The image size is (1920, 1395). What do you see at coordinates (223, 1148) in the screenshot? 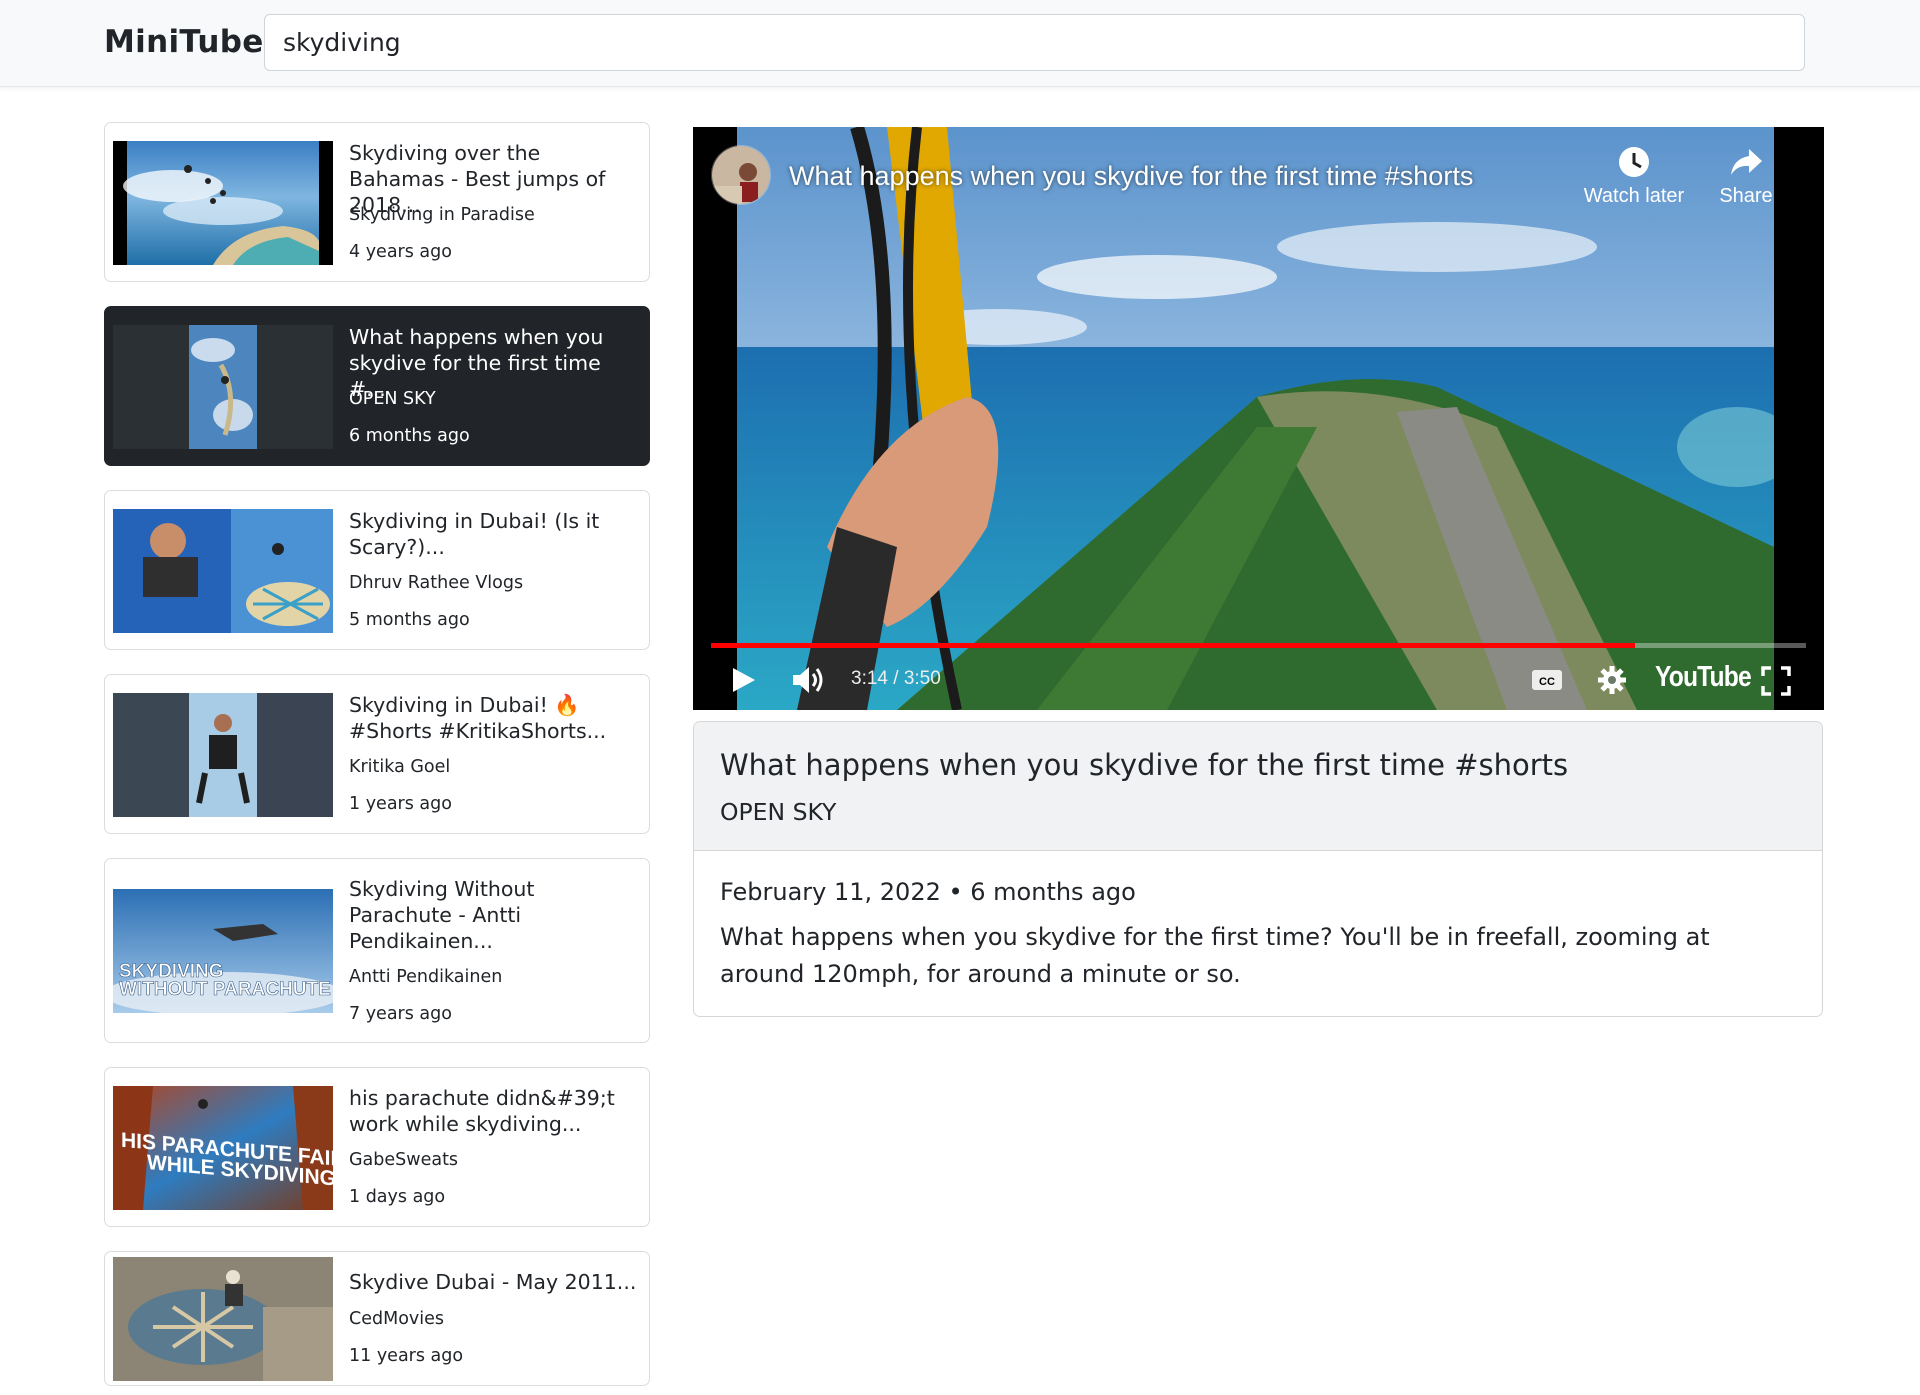
I see `video-thumbnail: HIS PARACHUTE FAILED WHILE SKYDIVING` at bounding box center [223, 1148].